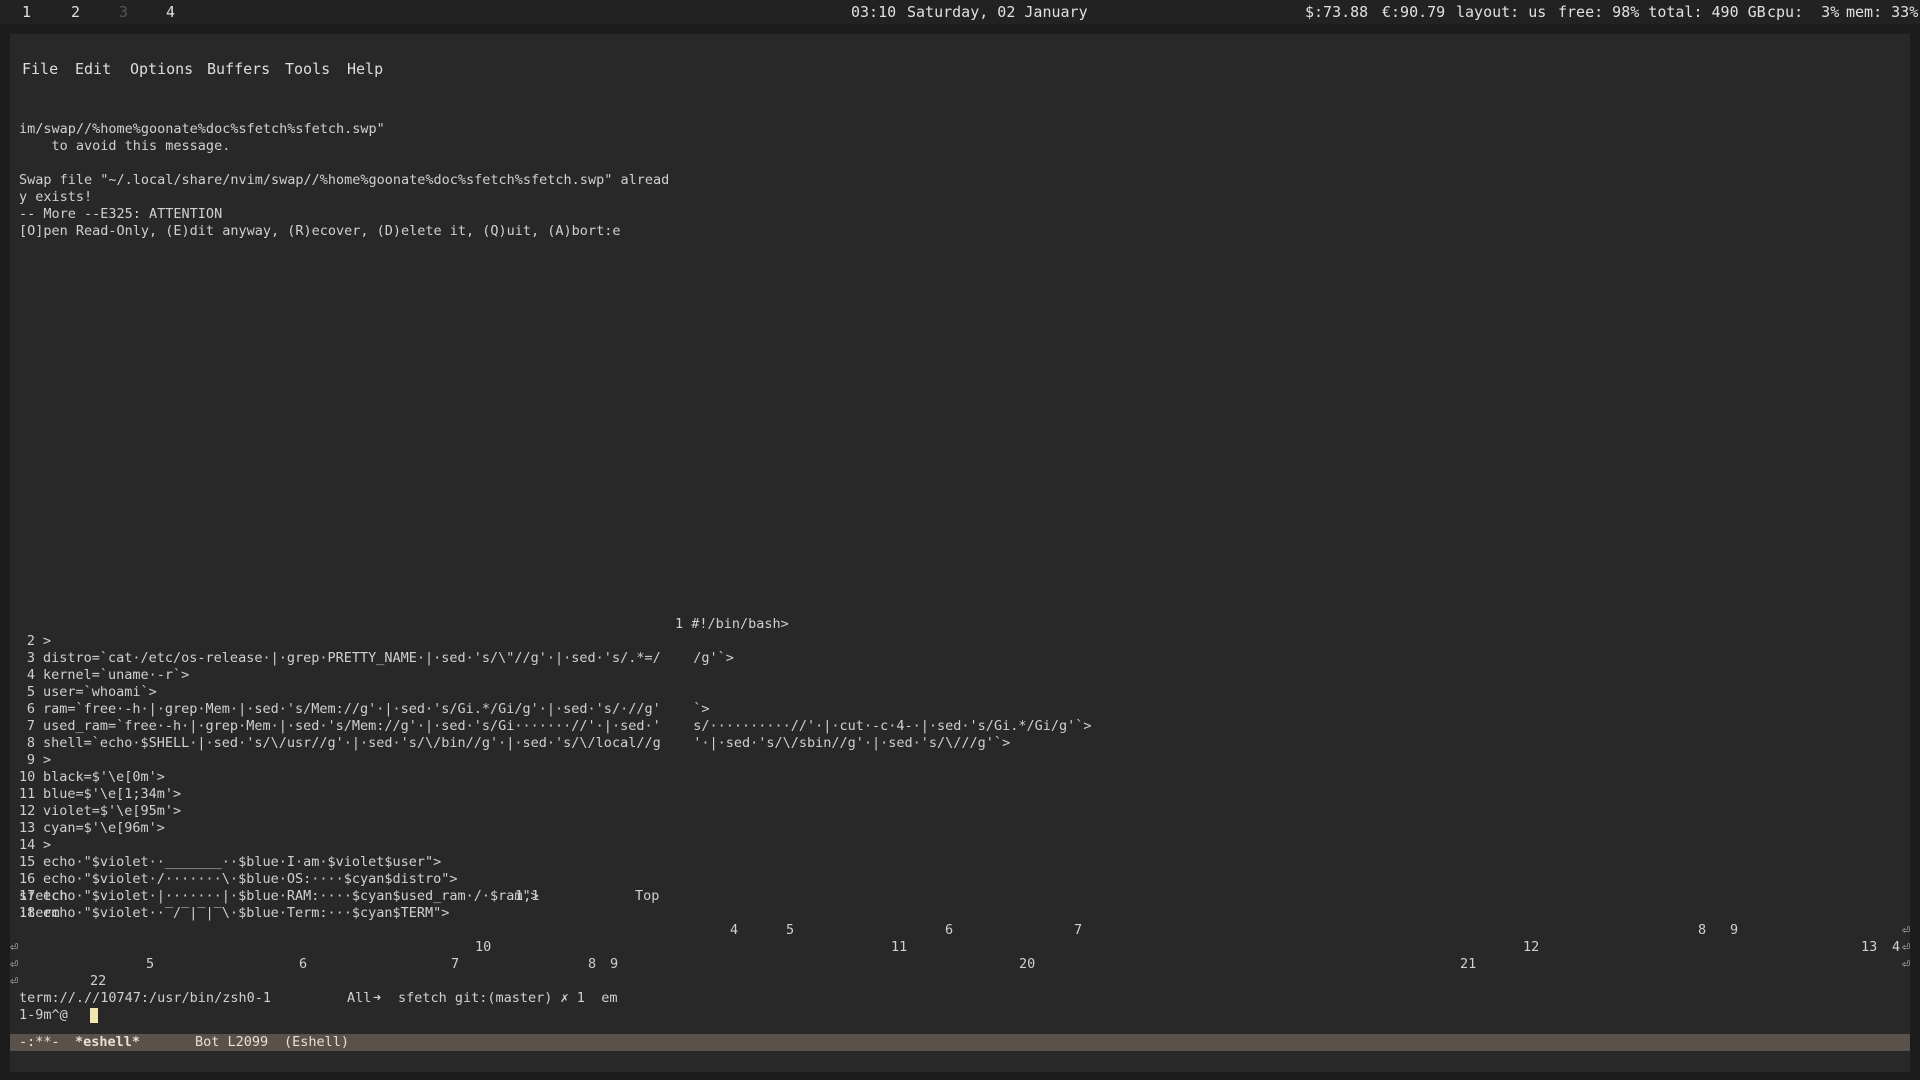 This screenshot has height=1080, width=1920. I want to click on ruler-num: 12, so click(1531, 947).